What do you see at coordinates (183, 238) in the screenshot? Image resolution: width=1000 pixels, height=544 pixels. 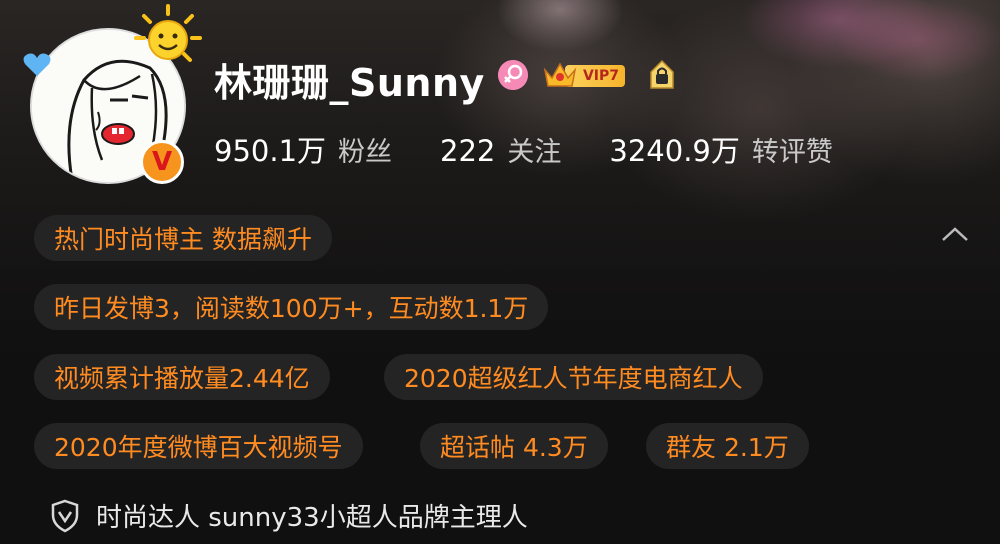 I see `tag-hot-fashion: 热门时尚博主 数据飙升` at bounding box center [183, 238].